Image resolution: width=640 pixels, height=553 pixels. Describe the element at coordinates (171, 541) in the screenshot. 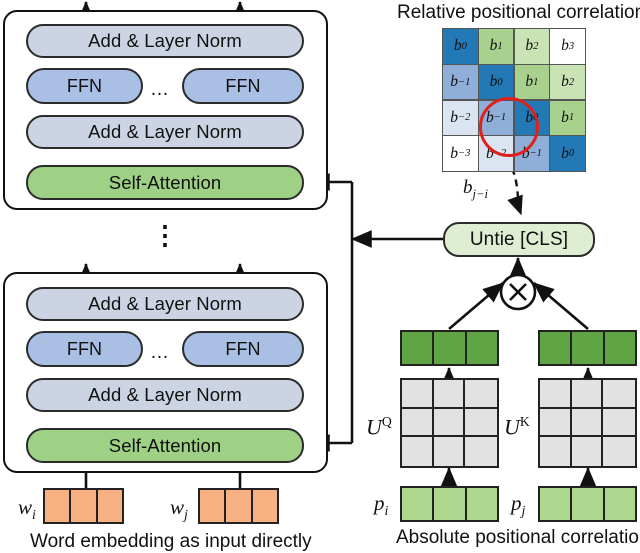

I see `word-embedding-caption: Word embedding as input directly` at that location.